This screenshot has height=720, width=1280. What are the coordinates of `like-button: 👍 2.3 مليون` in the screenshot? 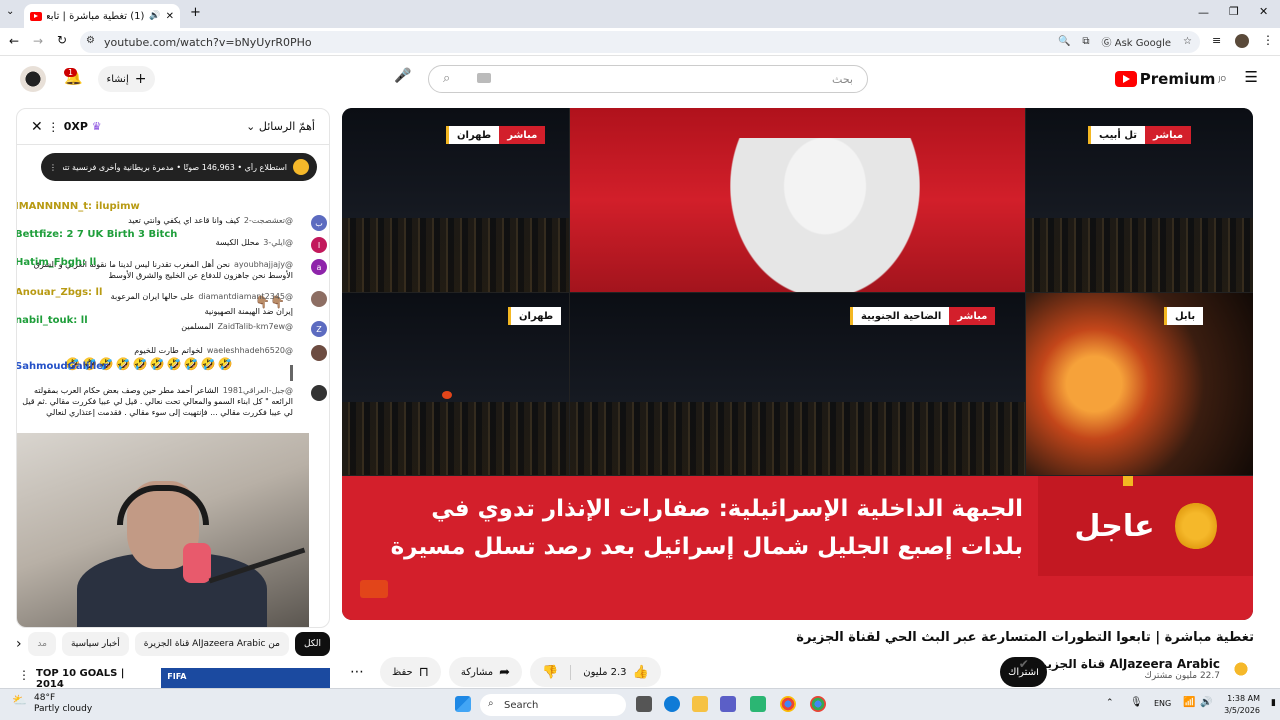 It's located at (615, 672).